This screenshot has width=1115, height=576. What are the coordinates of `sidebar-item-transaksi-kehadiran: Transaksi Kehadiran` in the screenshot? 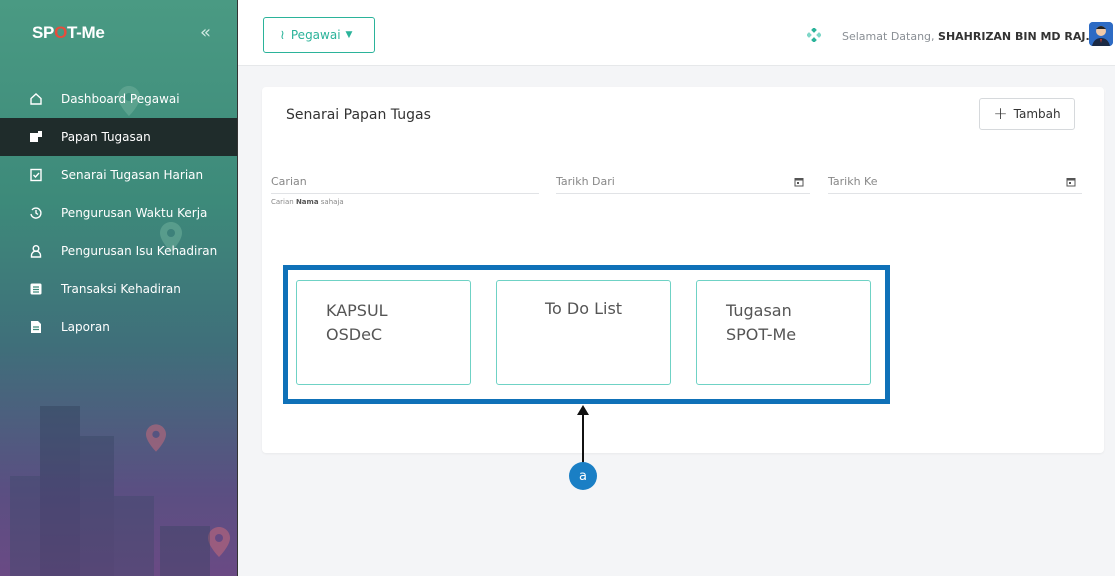 It's located at (118, 289).